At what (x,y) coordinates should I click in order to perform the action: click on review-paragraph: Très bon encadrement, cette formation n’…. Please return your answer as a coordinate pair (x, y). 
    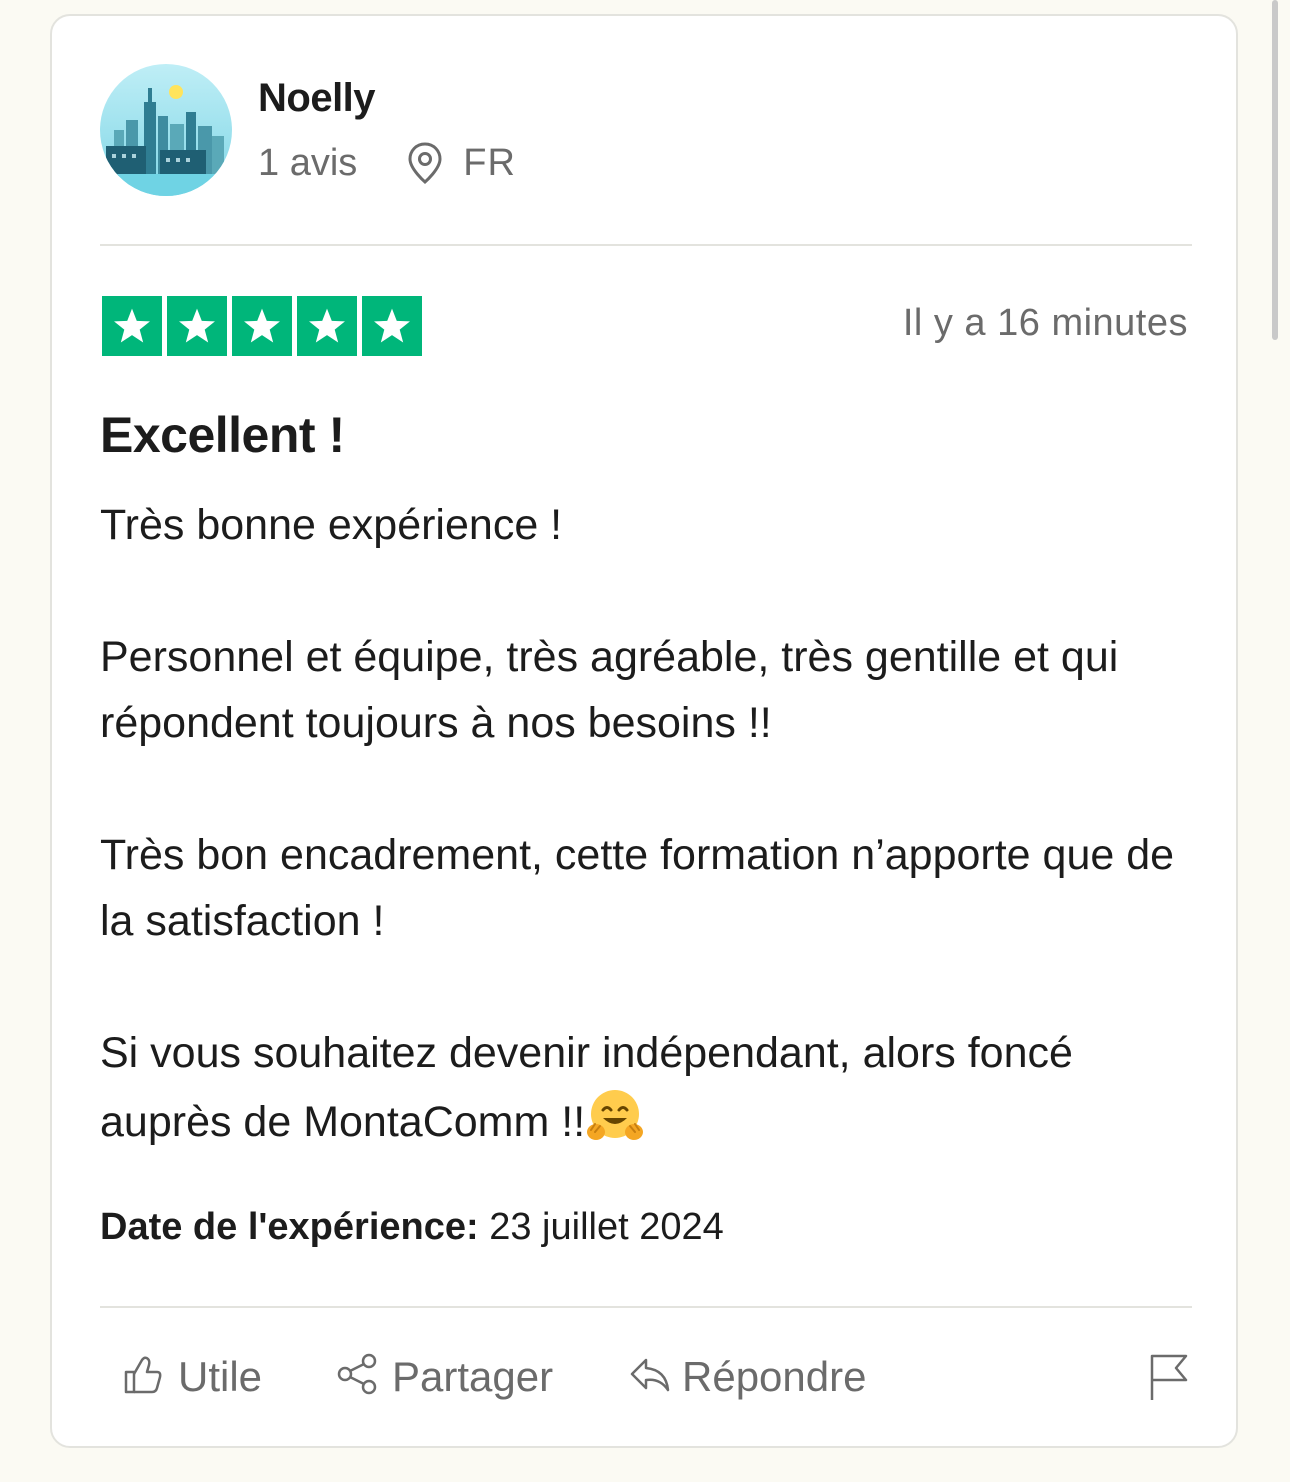
    Looking at the image, I should click on (637, 888).